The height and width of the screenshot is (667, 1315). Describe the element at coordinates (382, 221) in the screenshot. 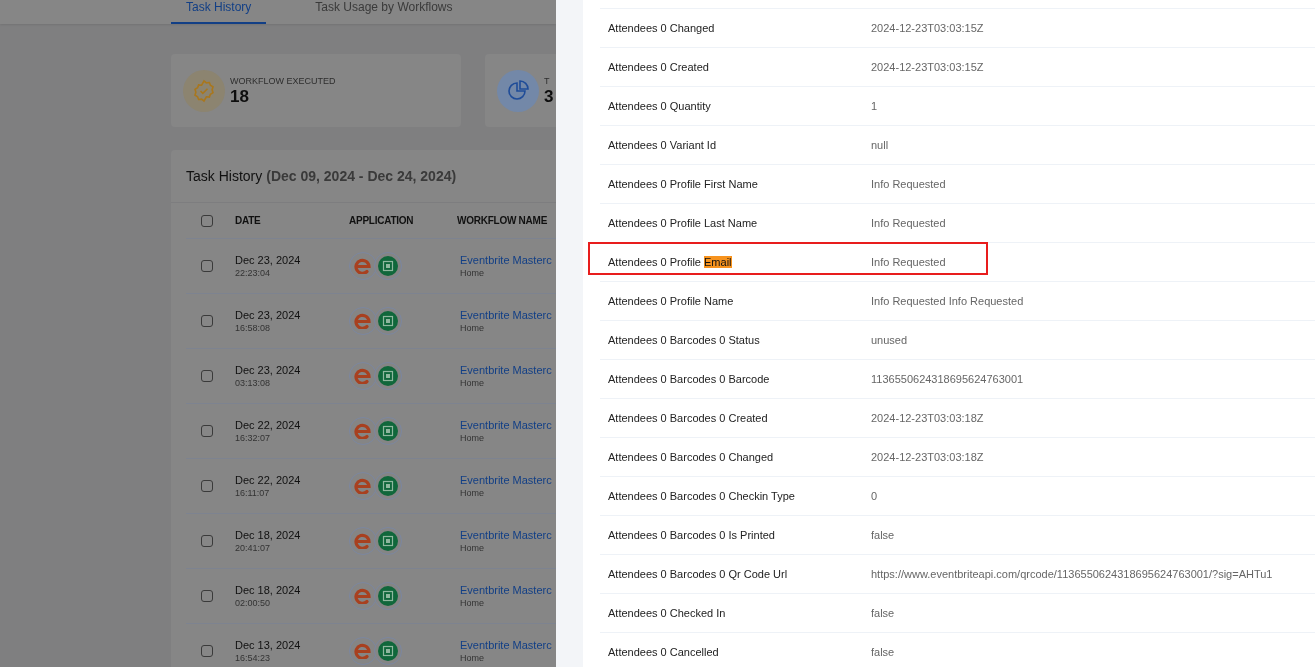

I see `column-header: APPLICATION` at that location.